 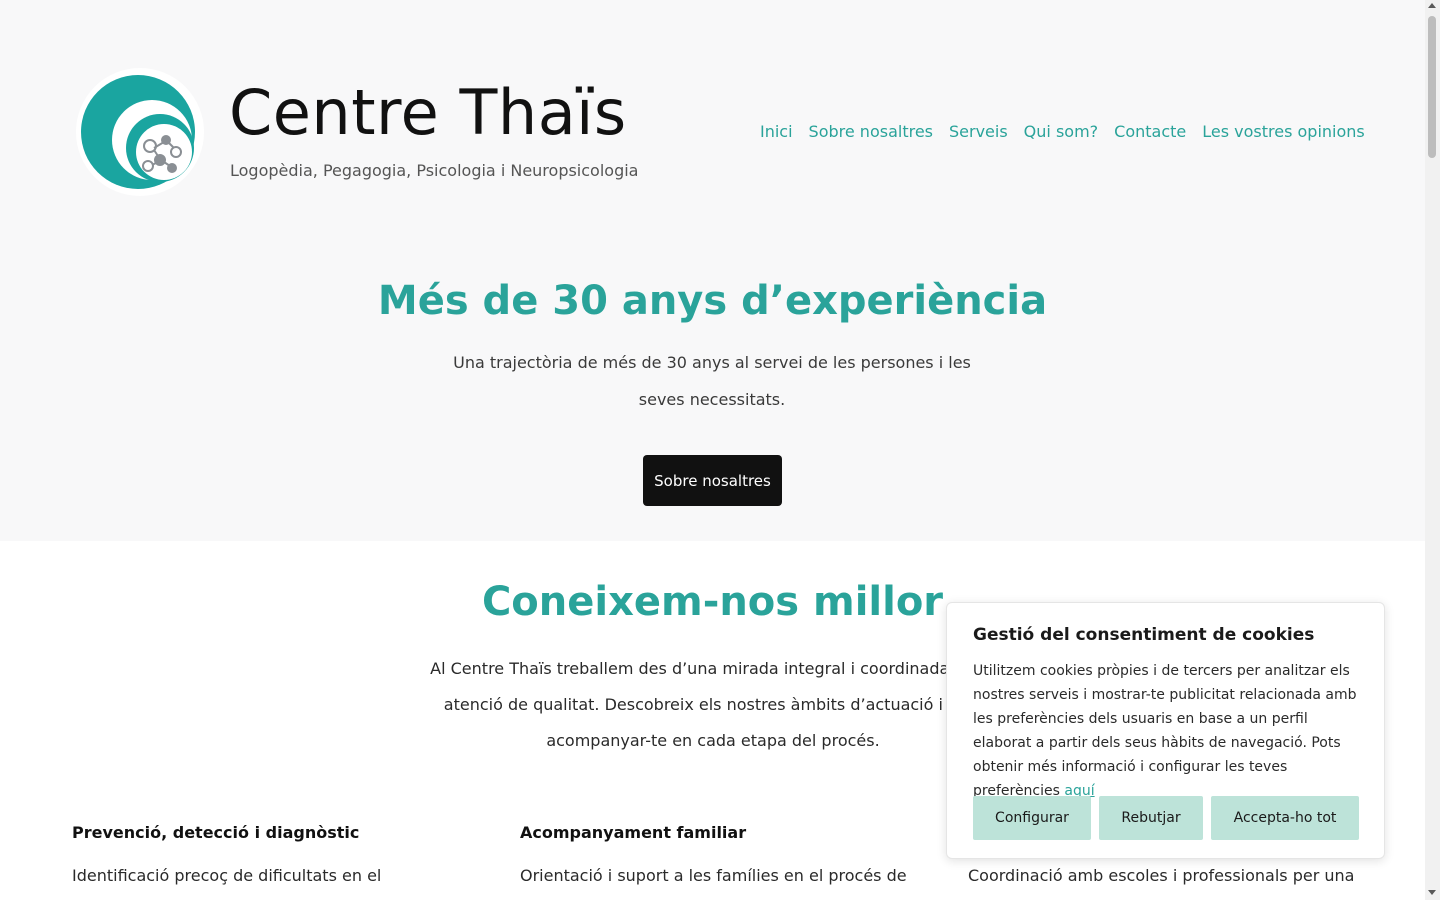 What do you see at coordinates (712, 301) in the screenshot?
I see `hero-title: Més de 30 anys d’experiència` at bounding box center [712, 301].